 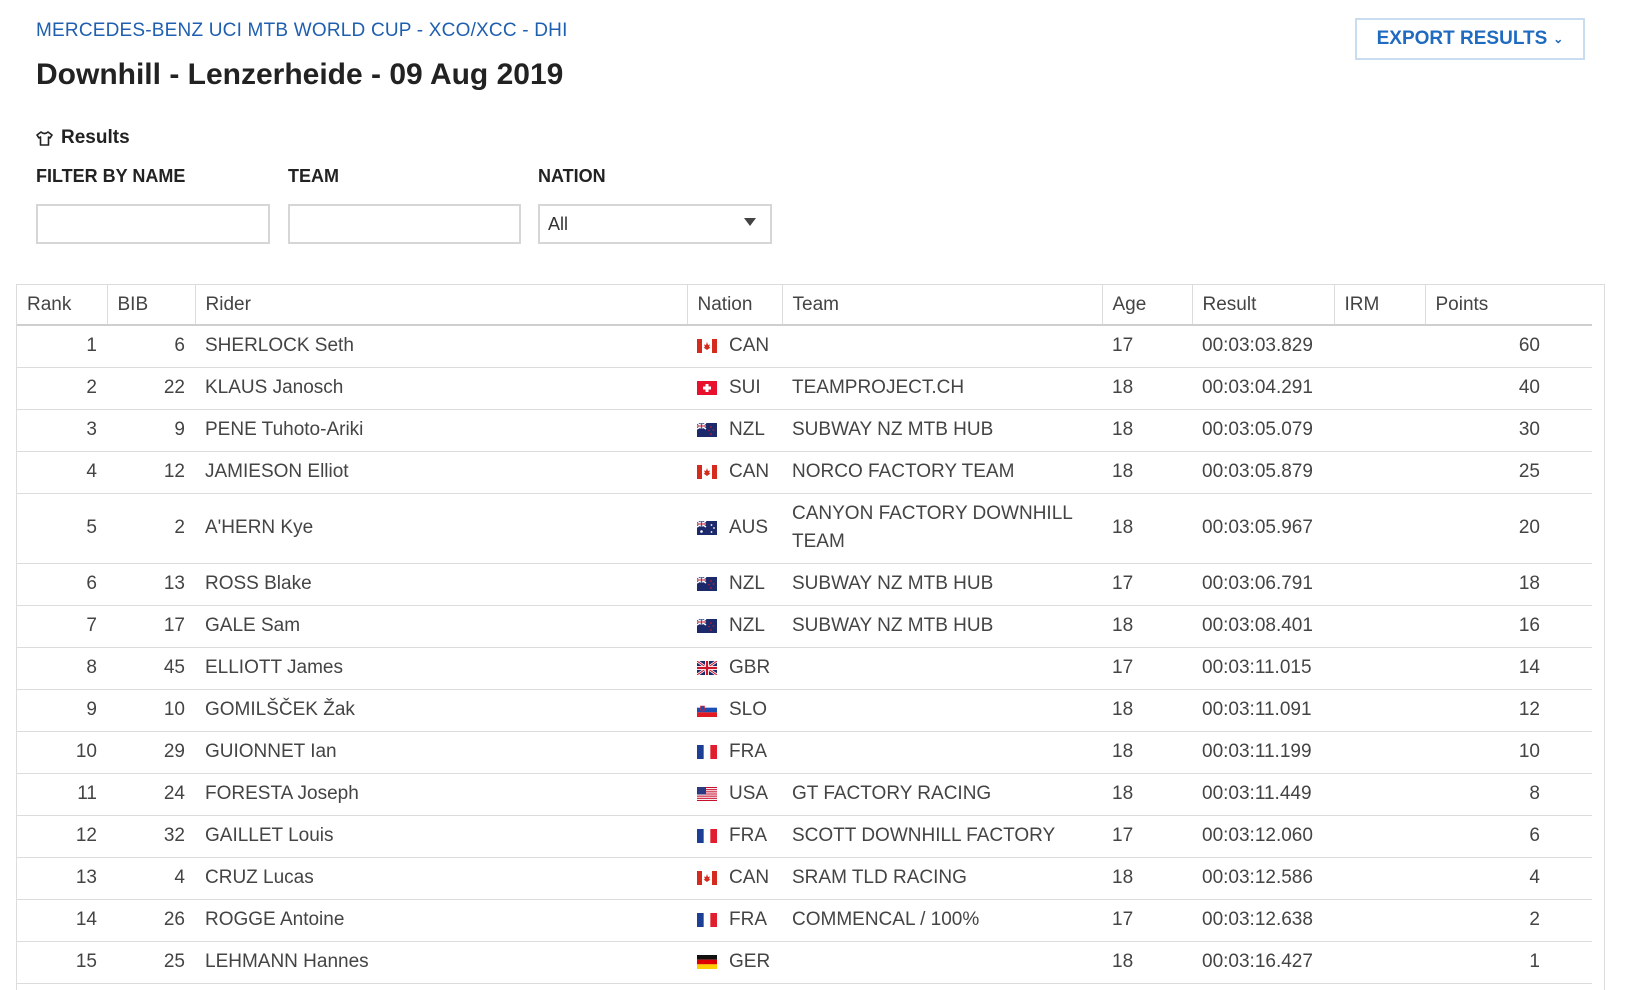 I want to click on rider-cell: ROGGE Antoine, so click(x=441, y=920).